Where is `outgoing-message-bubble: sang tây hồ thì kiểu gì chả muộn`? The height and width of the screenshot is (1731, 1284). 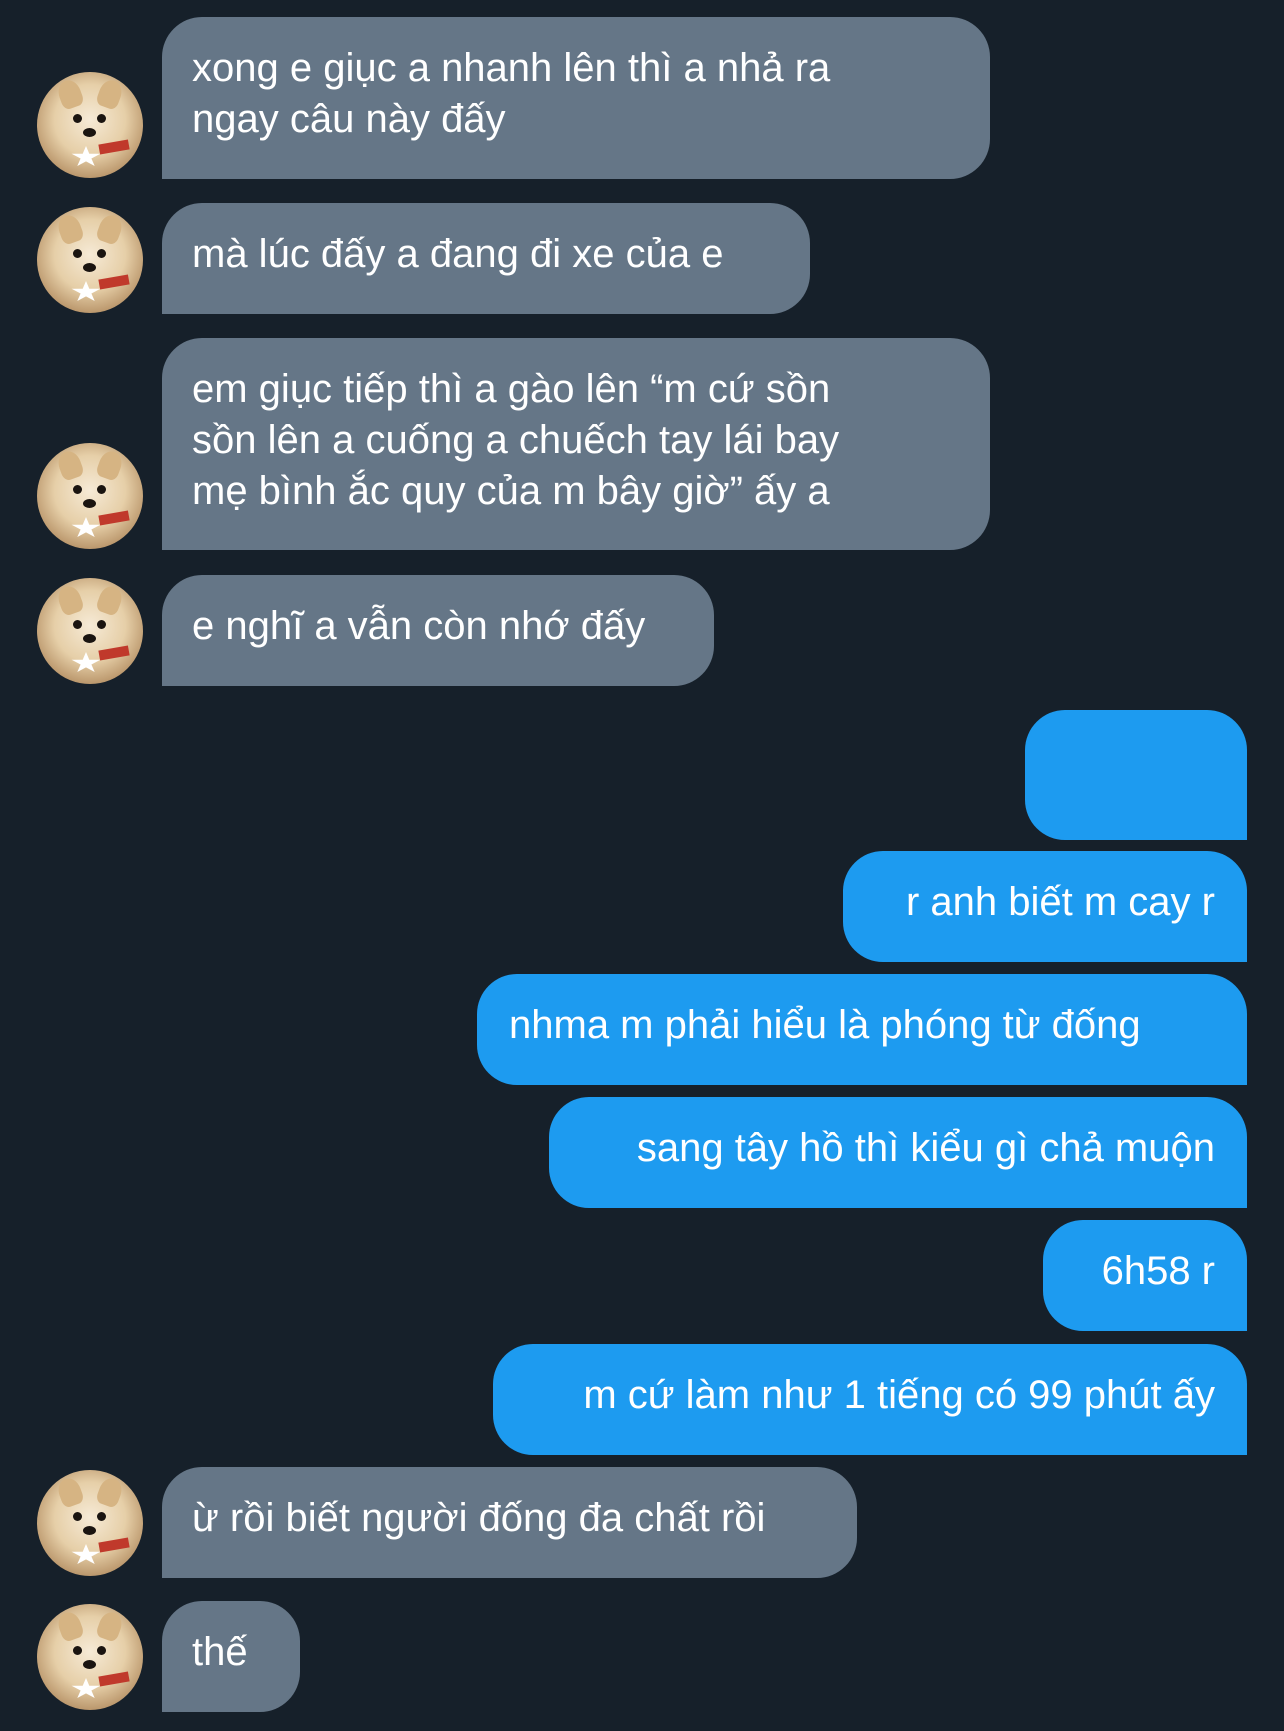 outgoing-message-bubble: sang tây hồ thì kiểu gì chả muộn is located at coordinates (898, 1152).